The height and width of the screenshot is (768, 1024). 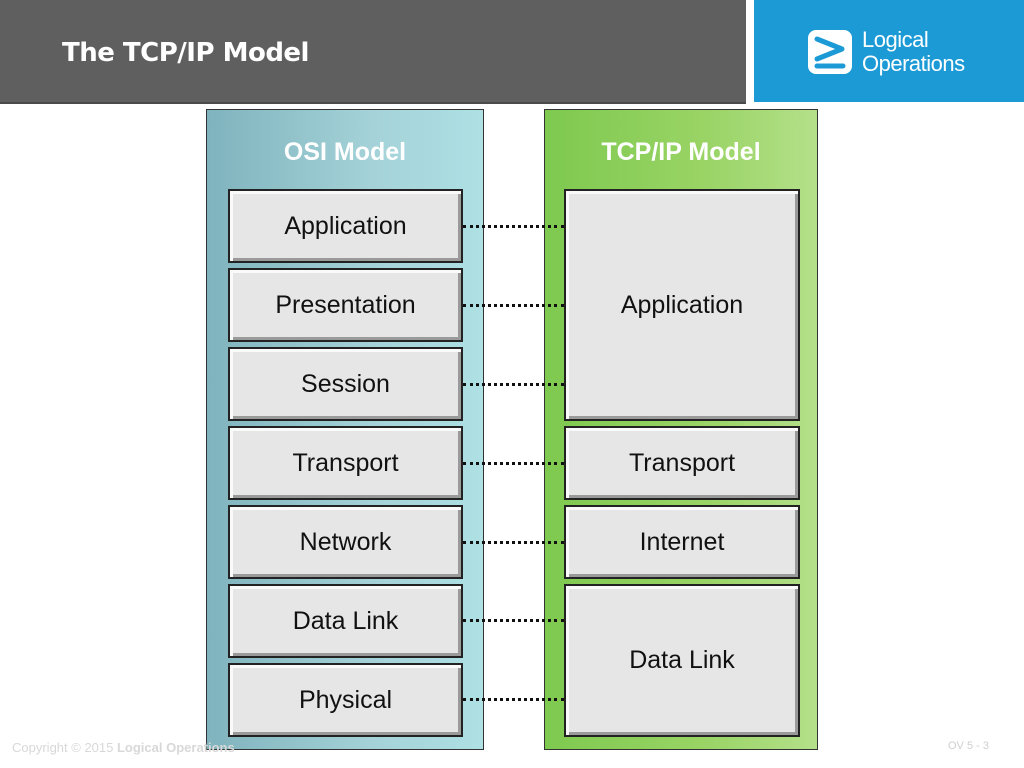 I want to click on connector-presentation, so click(x=513, y=305).